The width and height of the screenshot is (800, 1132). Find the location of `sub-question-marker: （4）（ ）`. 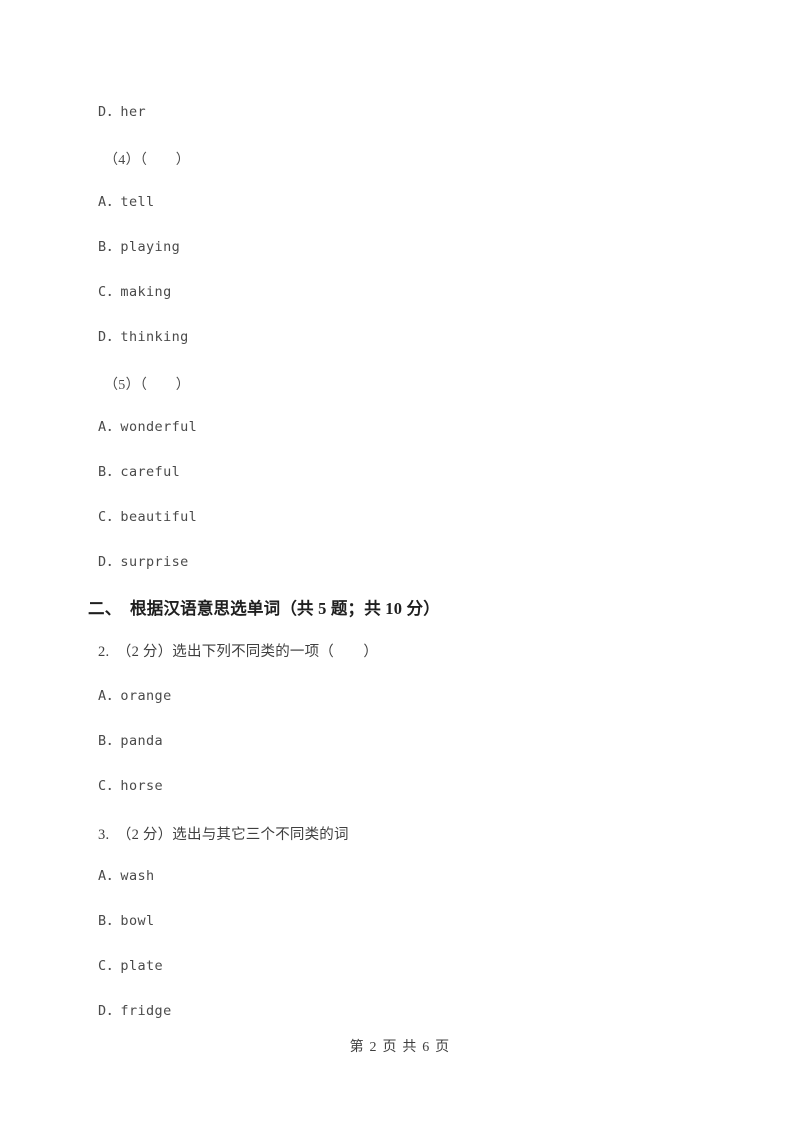

sub-question-marker: （4）（ ） is located at coordinates (147, 160).